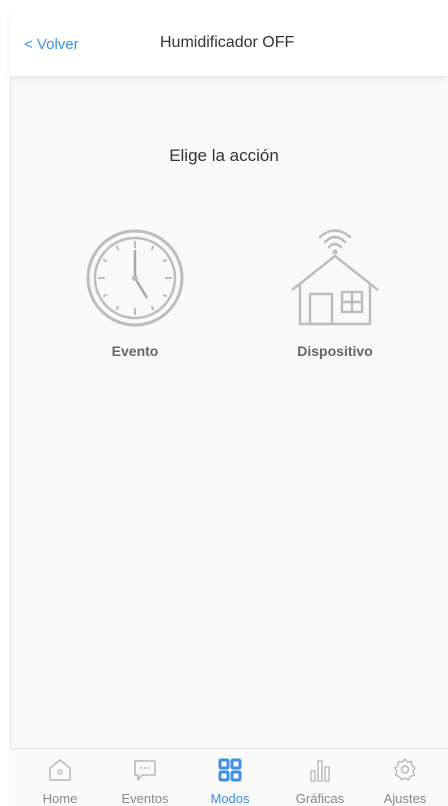  I want to click on option-evento: Evento, so click(135, 293).